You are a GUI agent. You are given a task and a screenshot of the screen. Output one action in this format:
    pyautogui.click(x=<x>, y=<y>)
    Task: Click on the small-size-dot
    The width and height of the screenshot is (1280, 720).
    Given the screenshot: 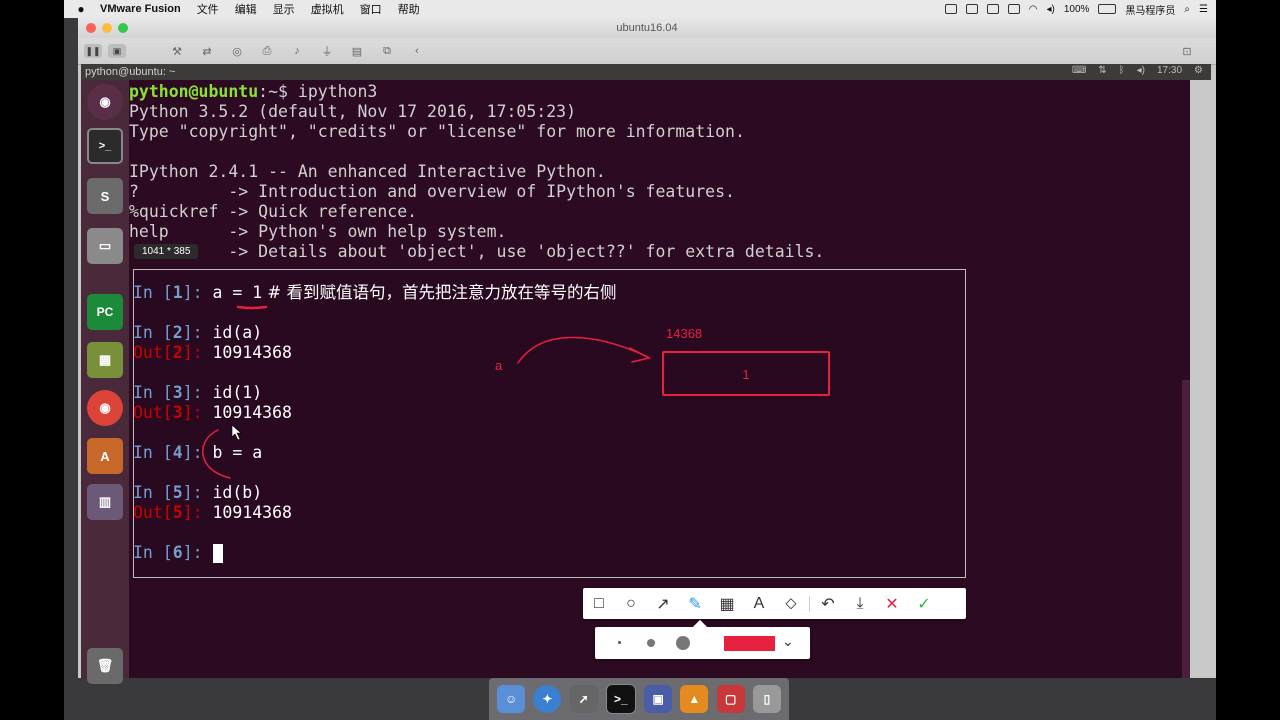 What is the action you would take?
    pyautogui.click(x=619, y=642)
    